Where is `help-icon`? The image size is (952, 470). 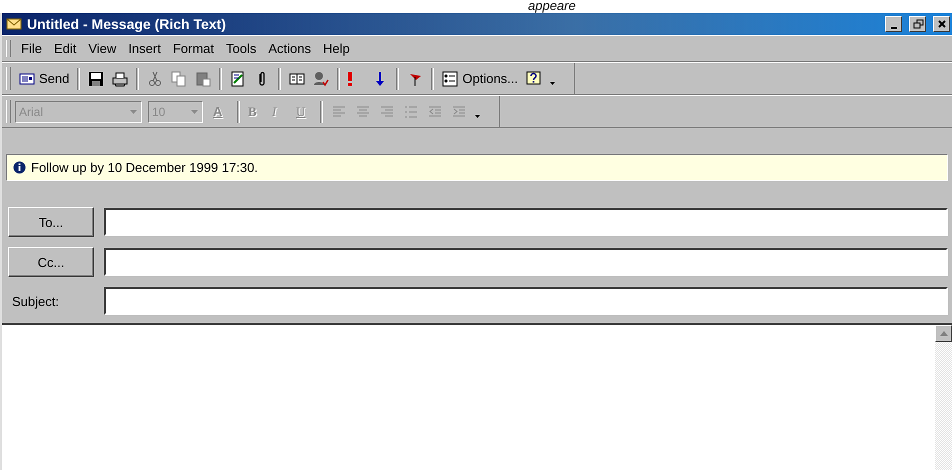
help-icon is located at coordinates (534, 78).